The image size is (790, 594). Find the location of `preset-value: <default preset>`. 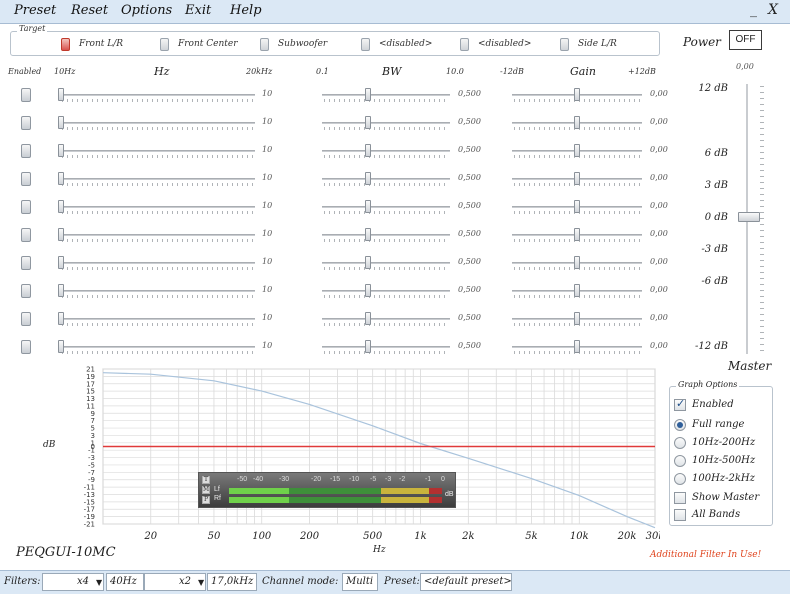

preset-value: <default preset> is located at coordinates (466, 582).